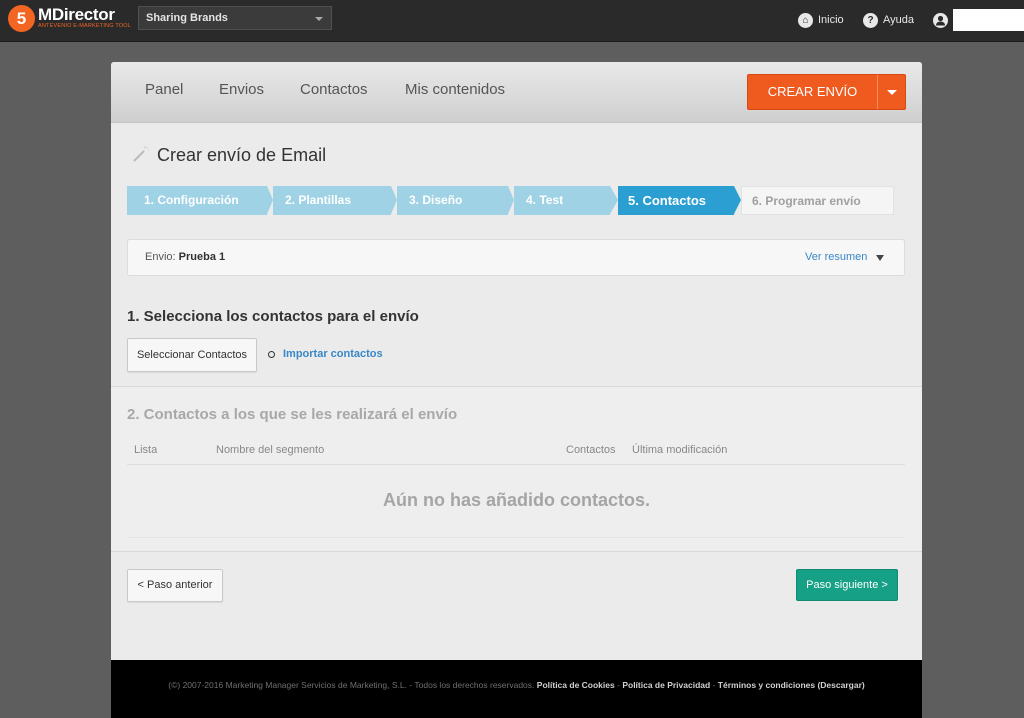 The height and width of the screenshot is (718, 1024). Describe the element at coordinates (318, 200) in the screenshot. I see `step-label: 2. Plantillas` at that location.